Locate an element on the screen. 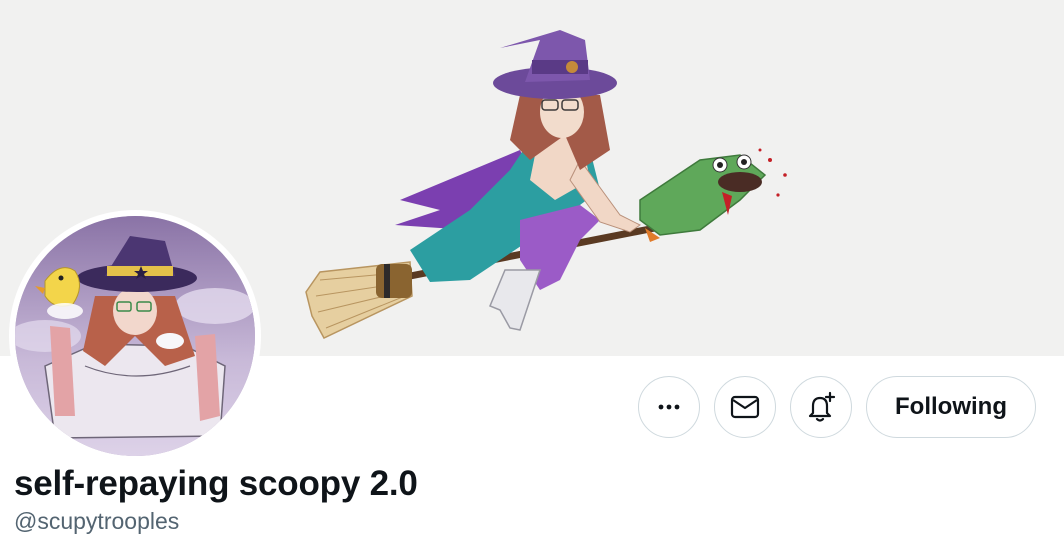  envelope-icon is located at coordinates (745, 407).